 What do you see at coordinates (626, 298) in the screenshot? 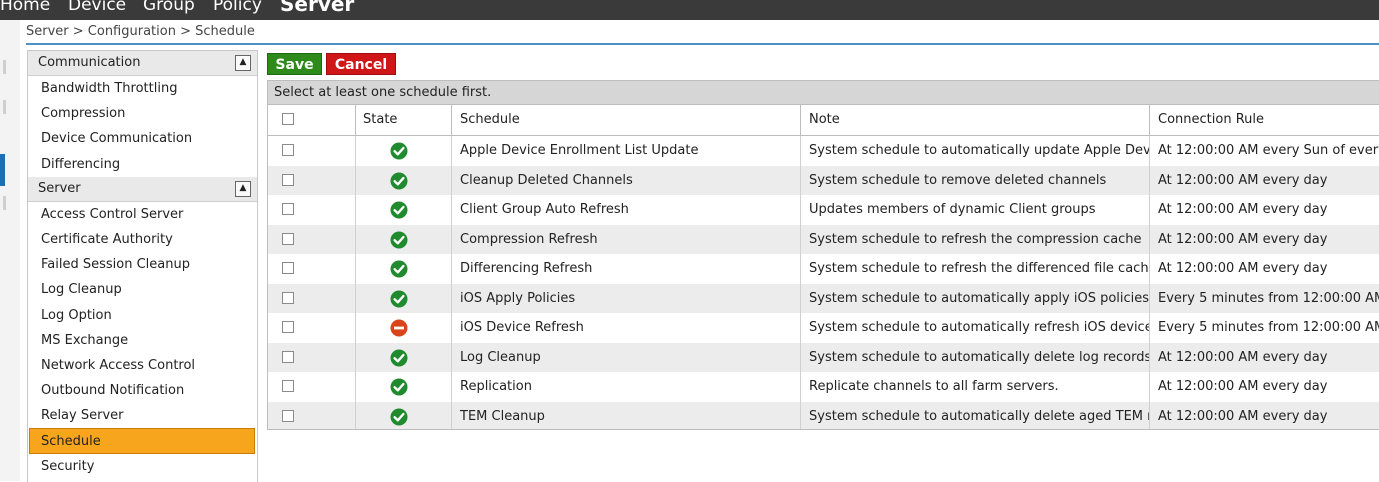
I see `schedule-name: iOS Apply Policies` at bounding box center [626, 298].